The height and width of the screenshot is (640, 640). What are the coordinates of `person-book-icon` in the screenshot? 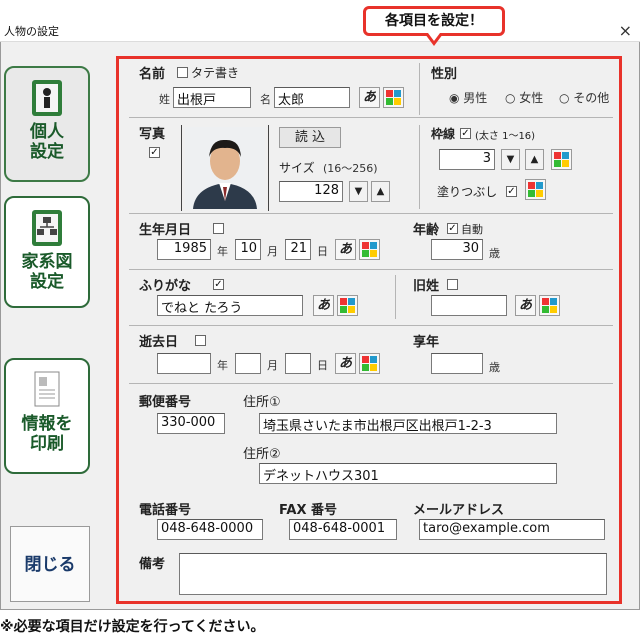 It's located at (47, 98).